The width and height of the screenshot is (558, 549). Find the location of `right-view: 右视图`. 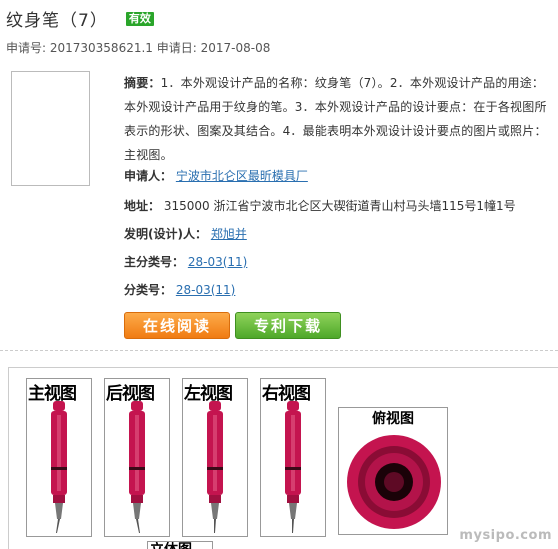

right-view: 右视图 is located at coordinates (293, 457).